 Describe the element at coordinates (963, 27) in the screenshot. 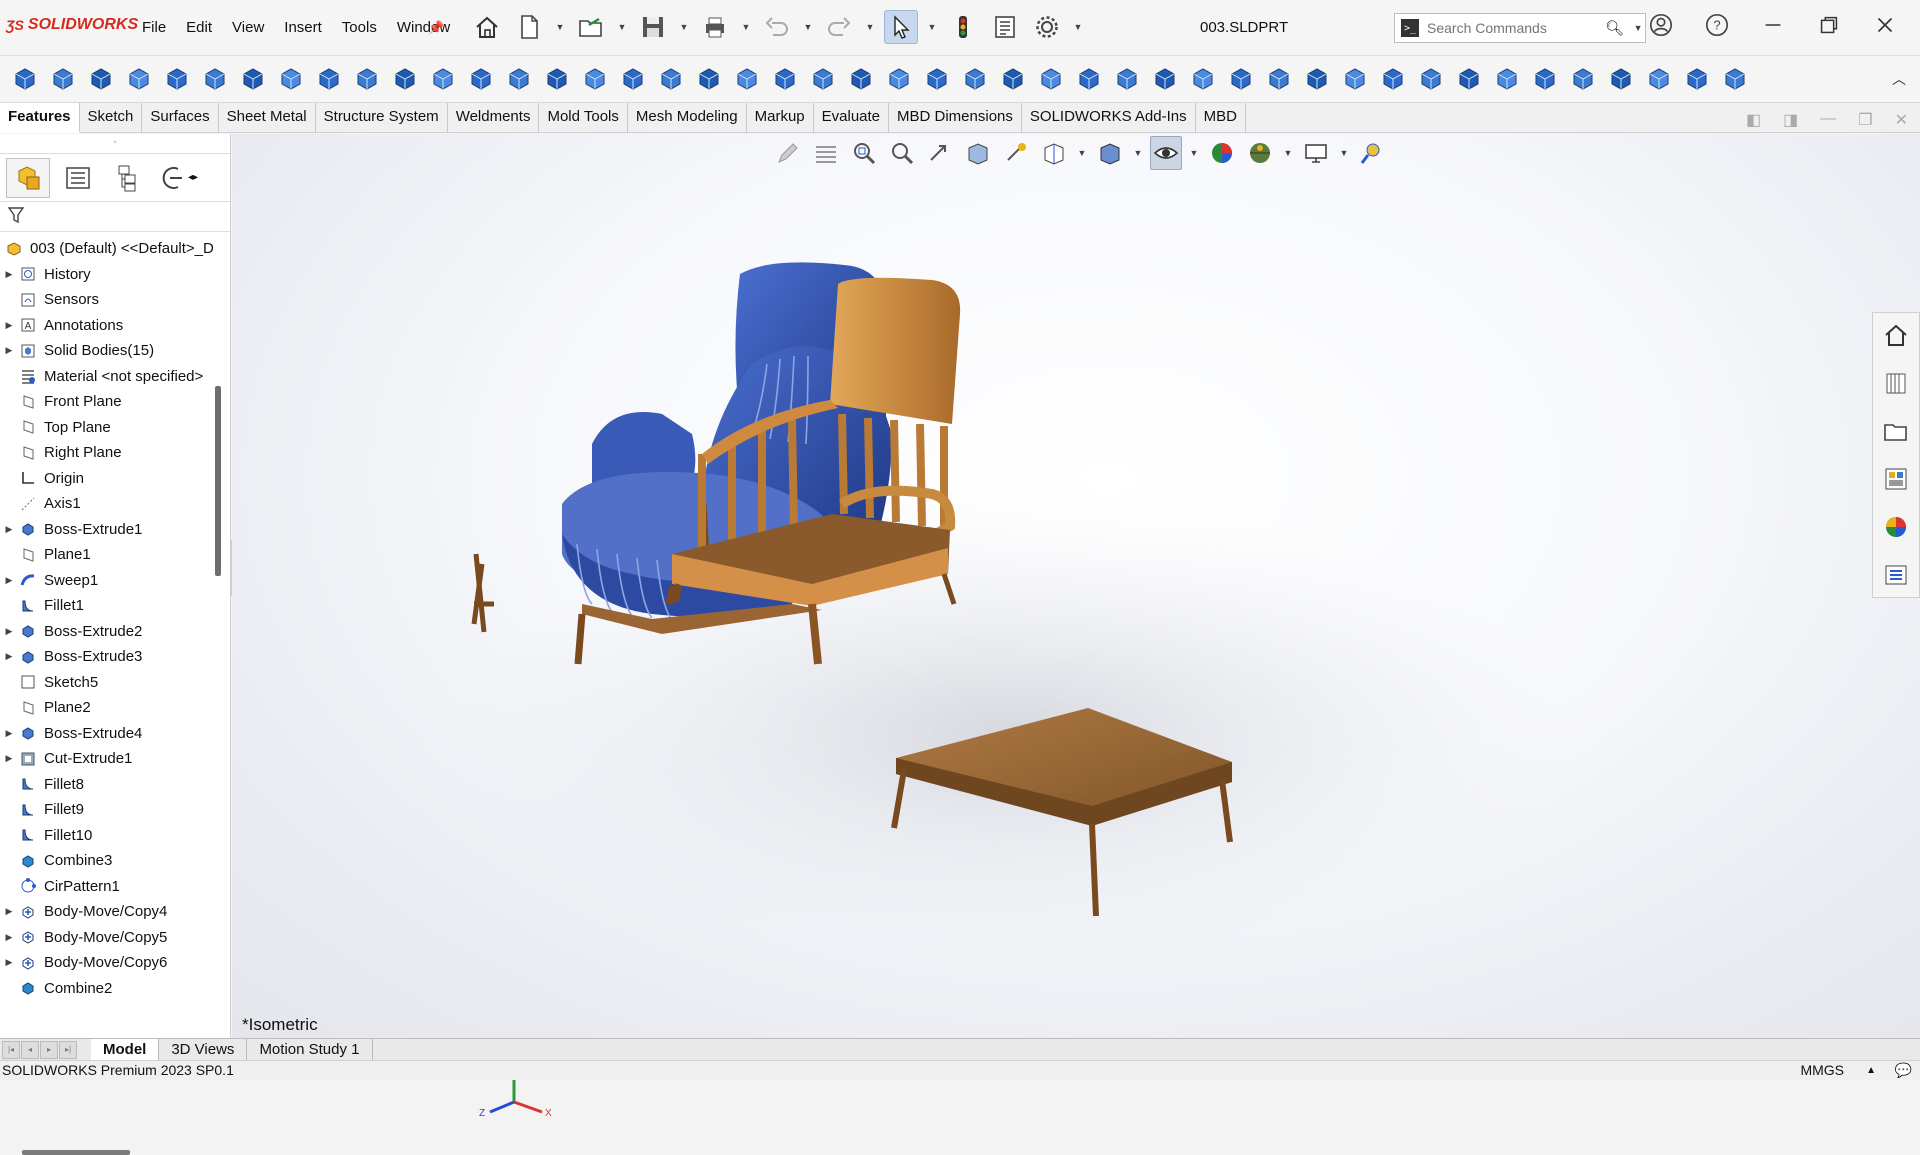

I see `rebuild-icon` at that location.